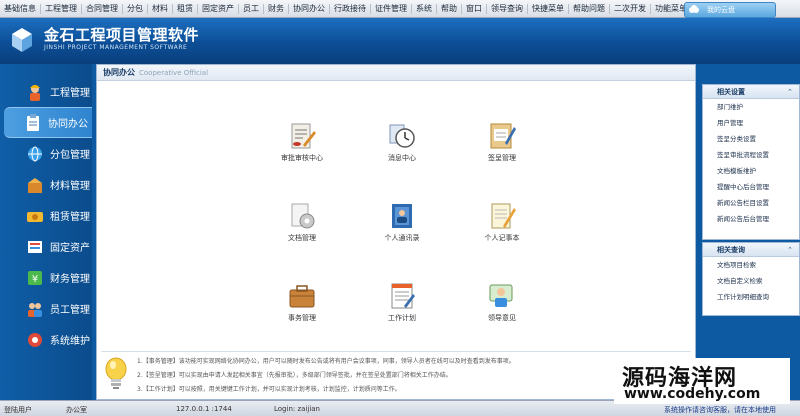 This screenshot has height=416, width=800. Describe the element at coordinates (35, 154) in the screenshot. I see `box-icon` at that location.